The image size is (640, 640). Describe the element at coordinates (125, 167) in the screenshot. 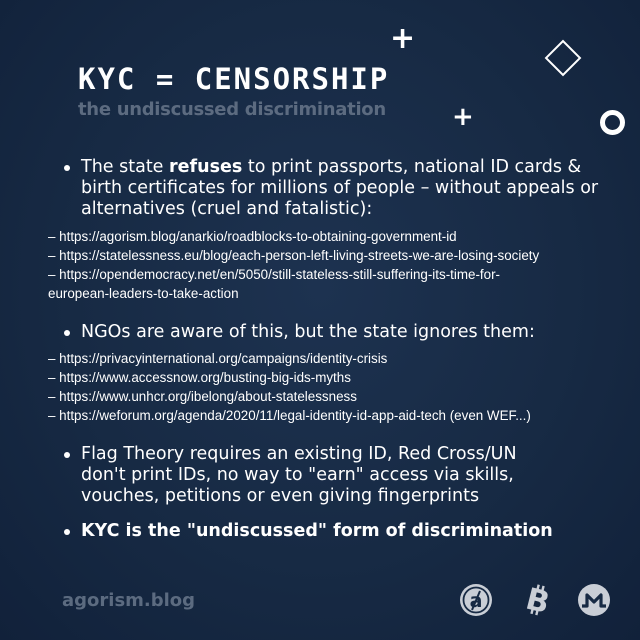

I see `bullet-text-part: The state` at that location.